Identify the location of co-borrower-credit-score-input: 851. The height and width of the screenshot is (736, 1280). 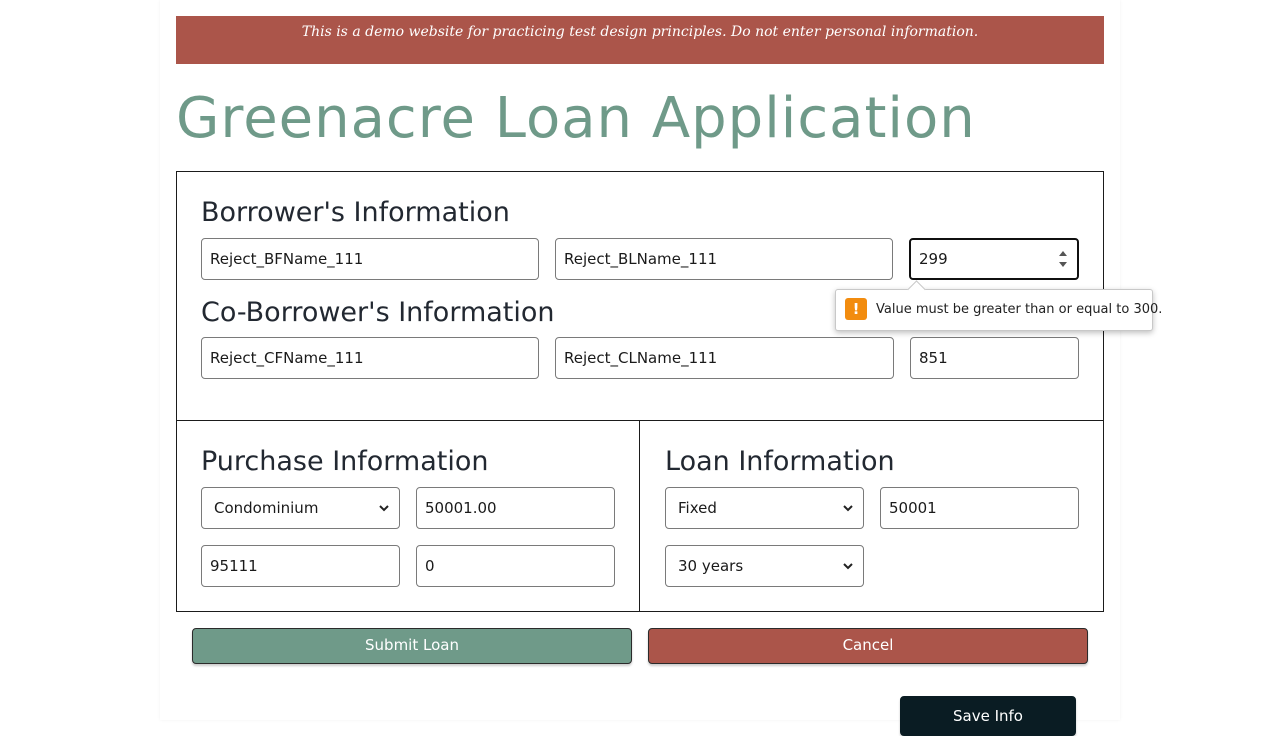
(994, 358).